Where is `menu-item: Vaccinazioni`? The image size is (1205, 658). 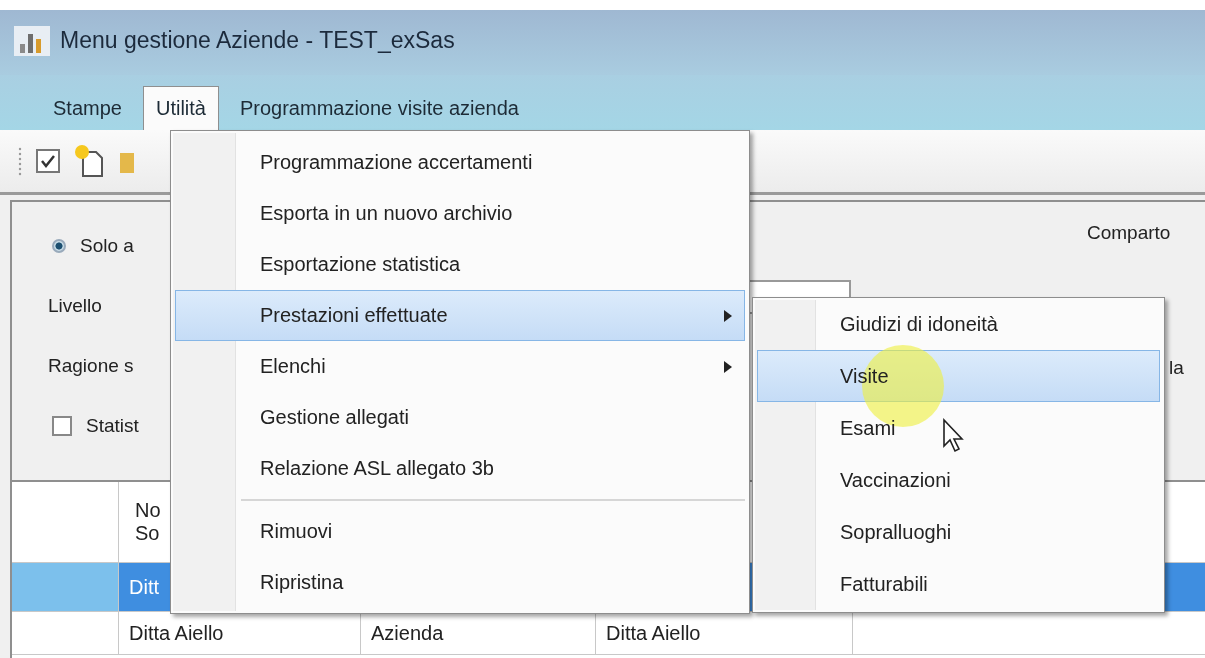
menu-item: Vaccinazioni is located at coordinates (958, 480).